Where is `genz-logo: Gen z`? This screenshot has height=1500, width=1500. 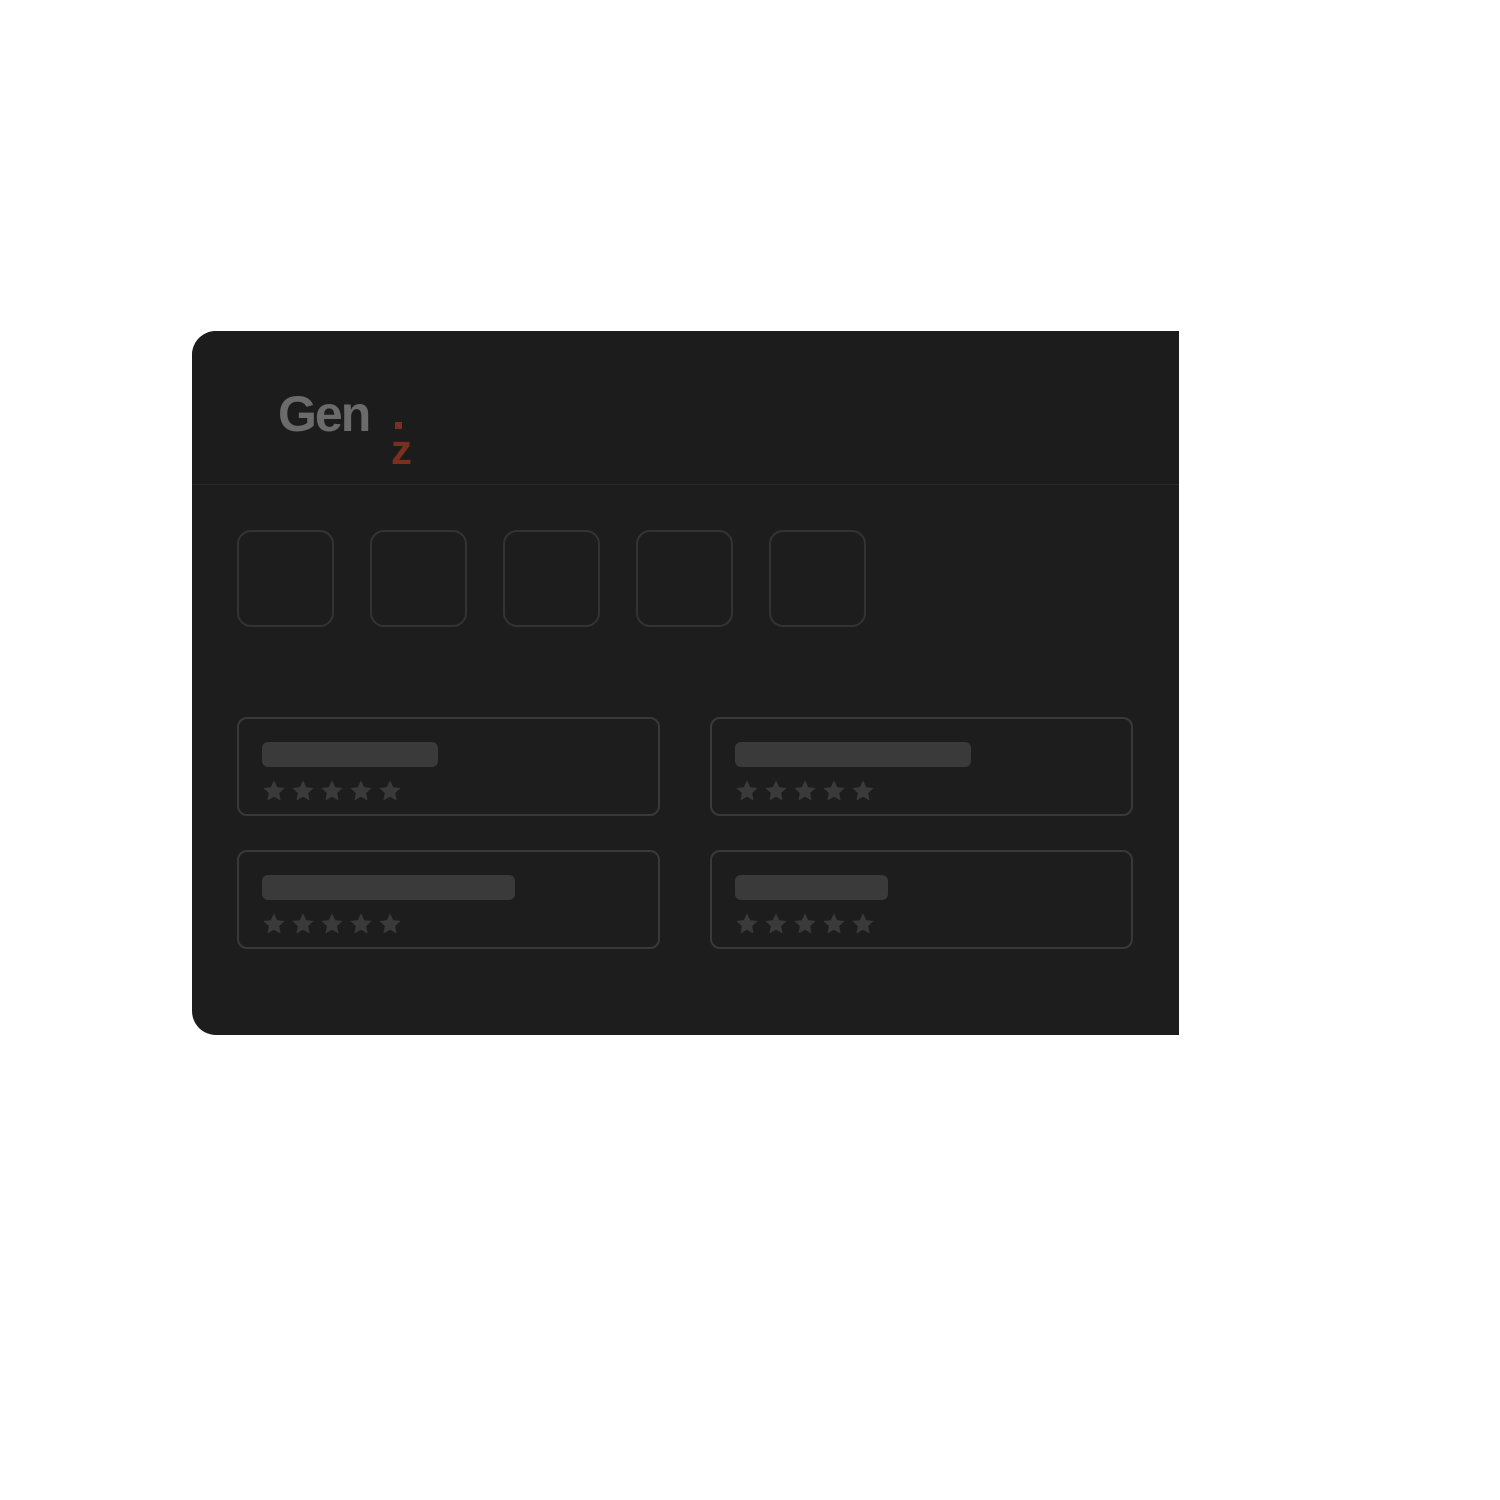
genz-logo: Gen z is located at coordinates (358, 429).